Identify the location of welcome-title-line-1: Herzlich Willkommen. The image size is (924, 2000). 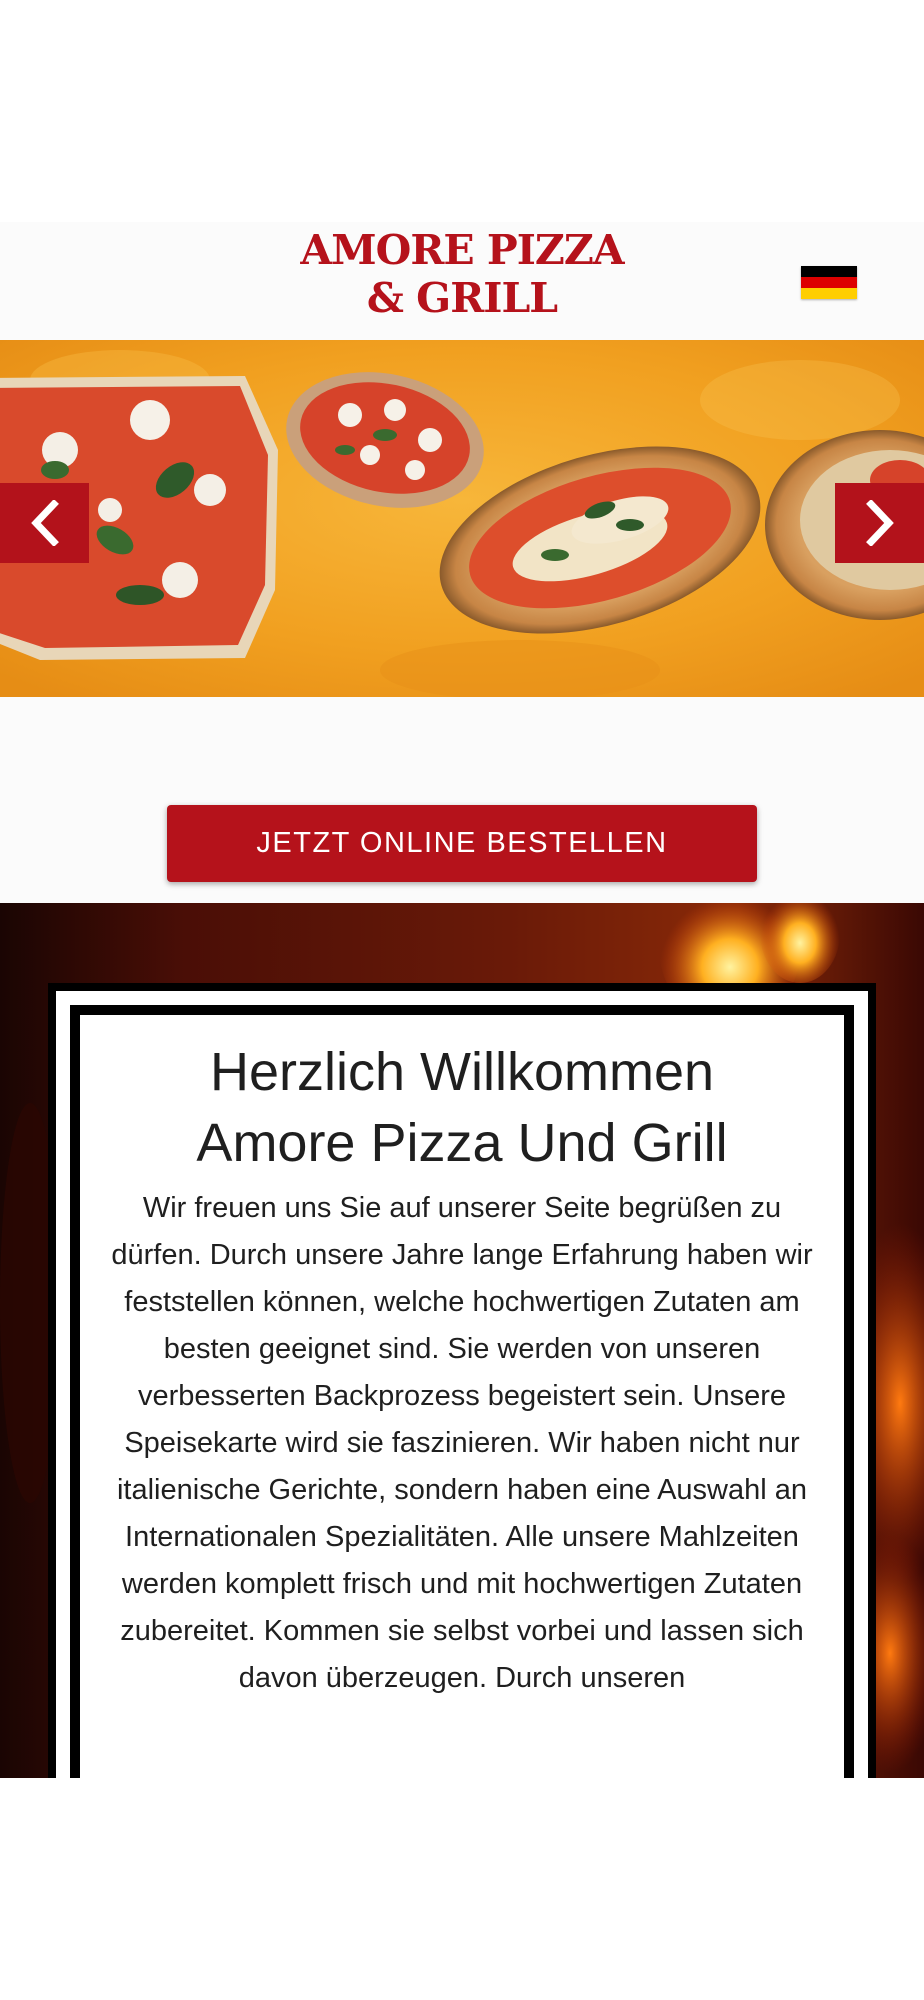
(462, 1072).